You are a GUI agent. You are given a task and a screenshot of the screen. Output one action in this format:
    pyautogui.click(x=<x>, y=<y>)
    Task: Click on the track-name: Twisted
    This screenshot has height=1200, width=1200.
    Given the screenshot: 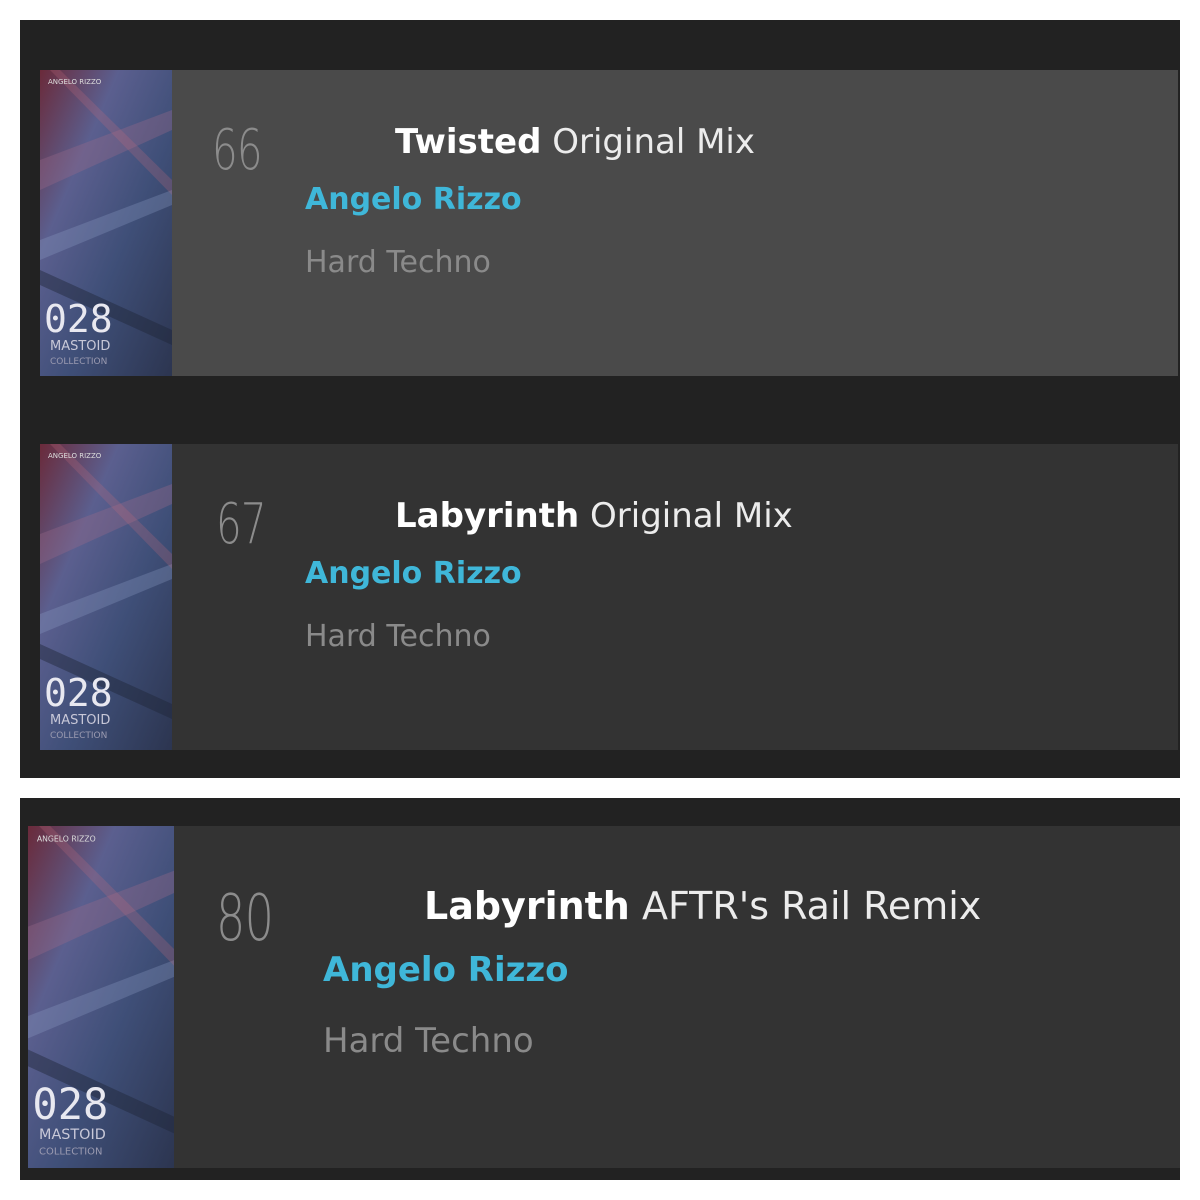 What is the action you would take?
    pyautogui.click(x=468, y=142)
    